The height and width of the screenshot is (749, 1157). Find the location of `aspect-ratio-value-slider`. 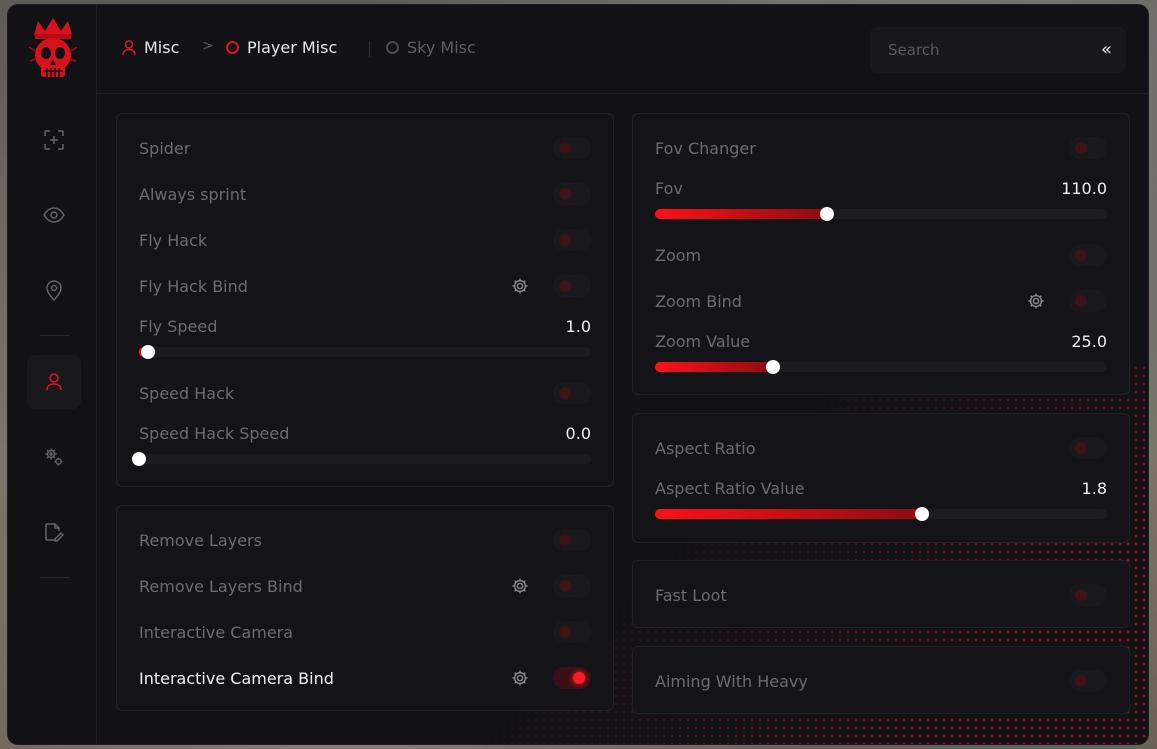

aspect-ratio-value-slider is located at coordinates (881, 514).